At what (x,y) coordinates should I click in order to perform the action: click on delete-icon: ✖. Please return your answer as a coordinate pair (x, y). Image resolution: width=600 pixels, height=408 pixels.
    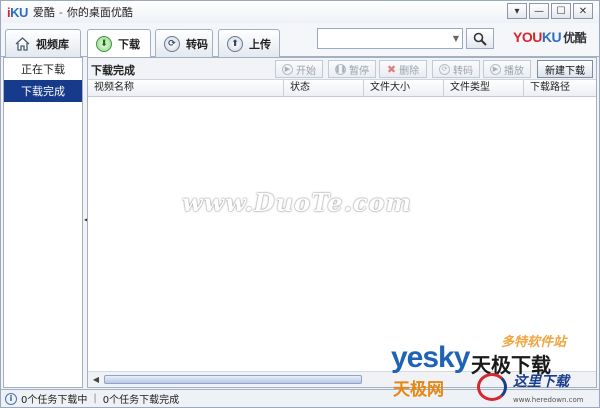
    Looking at the image, I should click on (391, 69).